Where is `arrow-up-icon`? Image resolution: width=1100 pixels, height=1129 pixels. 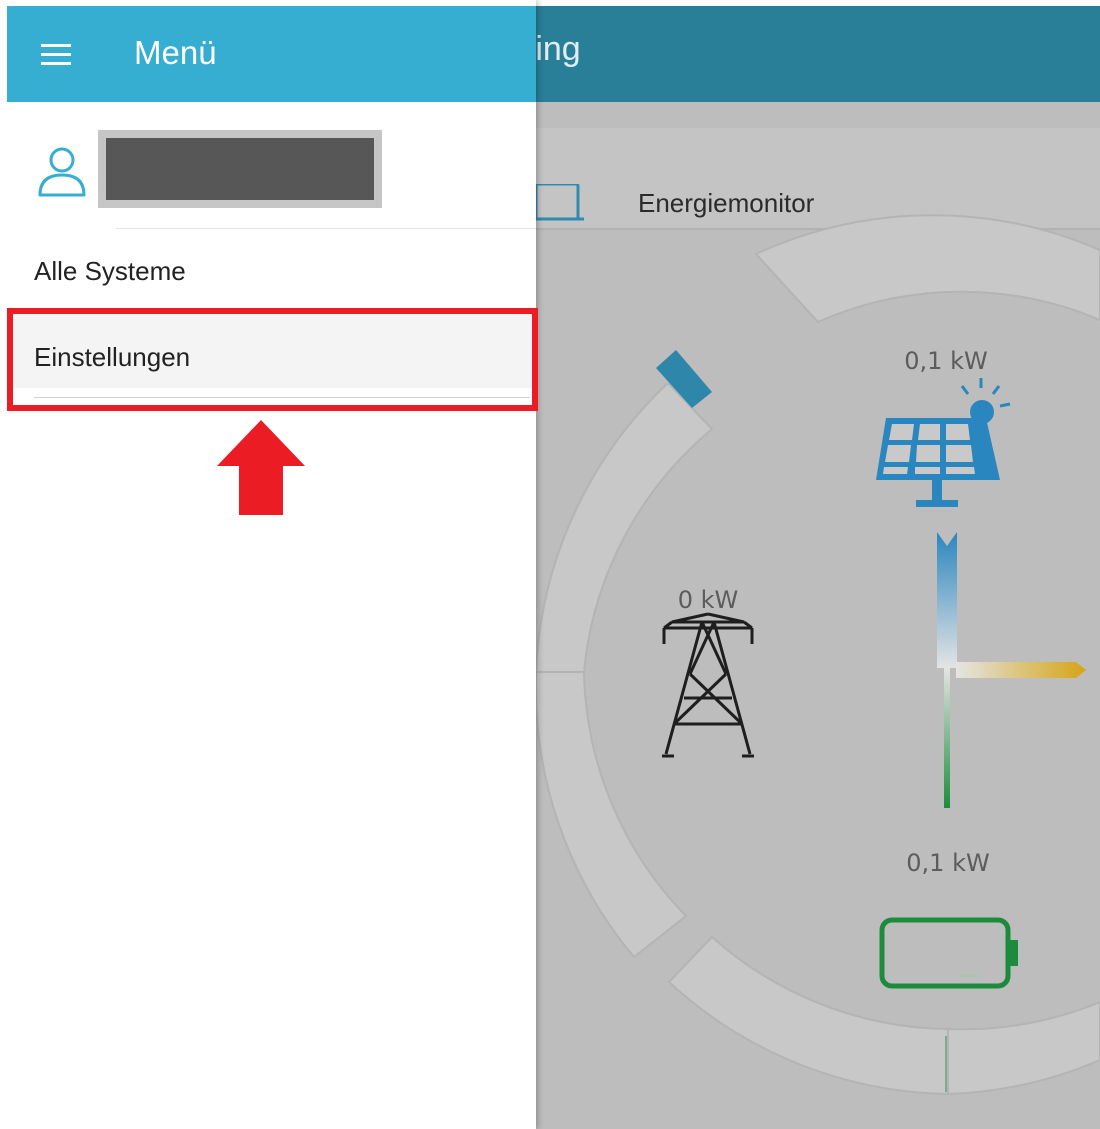
arrow-up-icon is located at coordinates (261, 467).